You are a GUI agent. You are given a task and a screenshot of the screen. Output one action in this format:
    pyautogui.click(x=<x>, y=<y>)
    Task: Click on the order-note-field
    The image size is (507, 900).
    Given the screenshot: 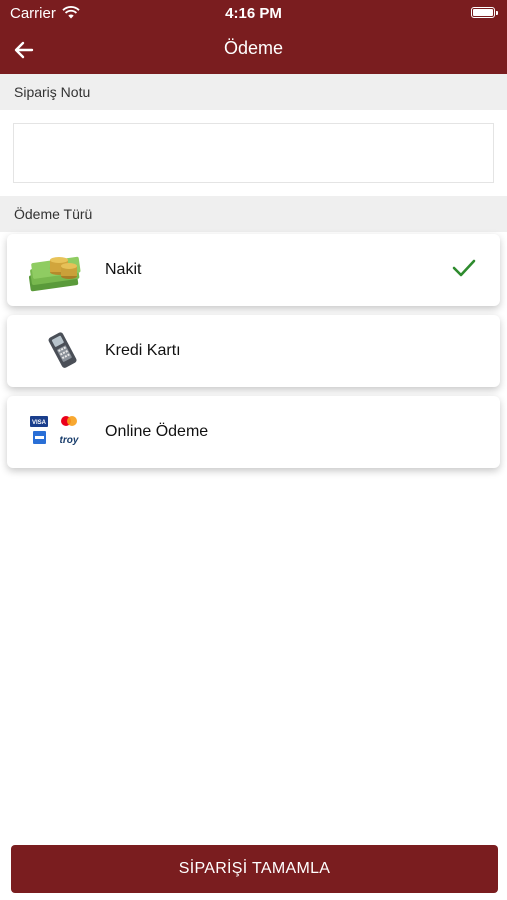 What is the action you would take?
    pyautogui.click(x=253, y=153)
    